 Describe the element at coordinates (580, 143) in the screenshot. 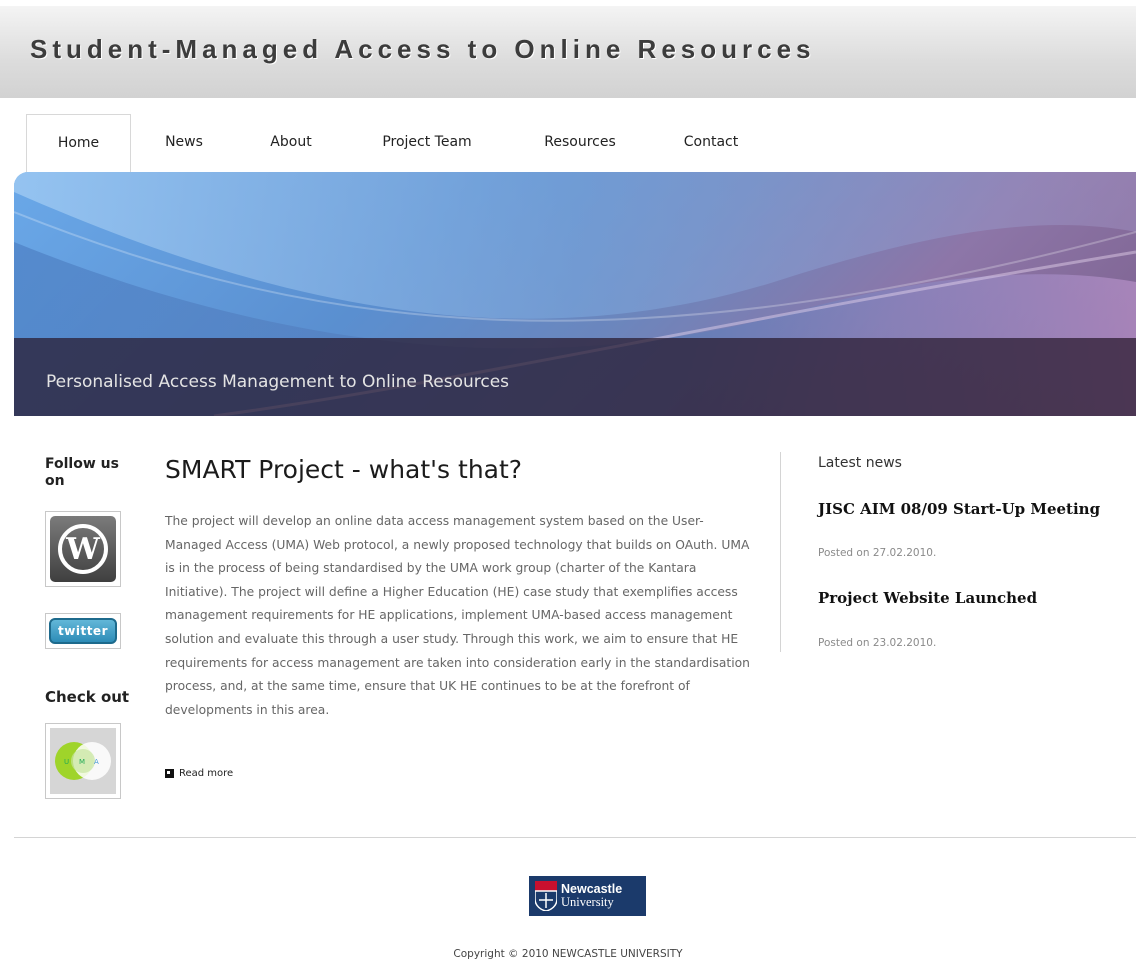

I see `nav-item-resources: Resources` at that location.